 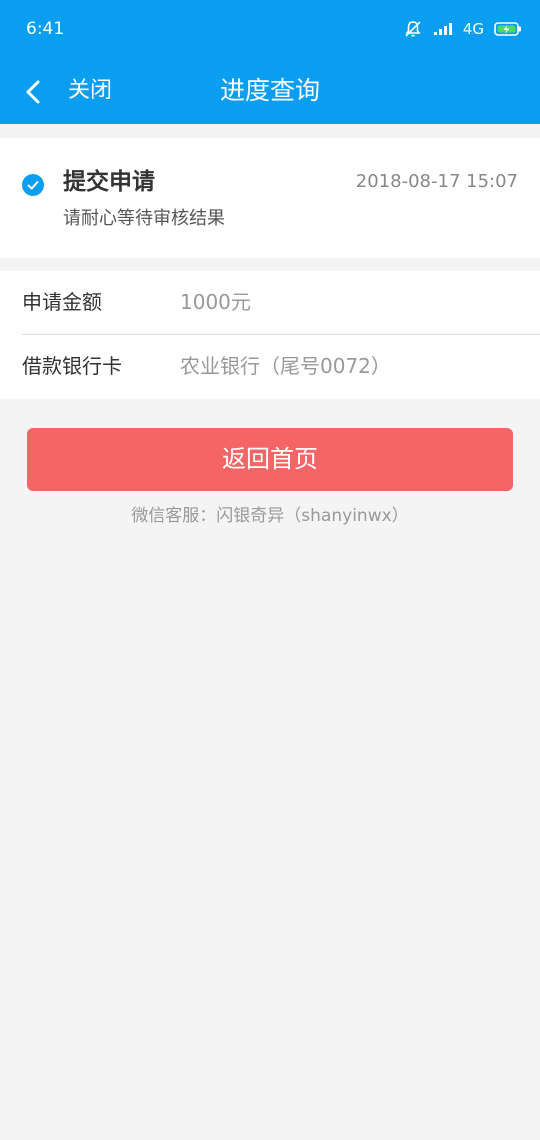 What do you see at coordinates (285, 366) in the screenshot?
I see `bank-card-value: 农业银行（尾号0072）` at bounding box center [285, 366].